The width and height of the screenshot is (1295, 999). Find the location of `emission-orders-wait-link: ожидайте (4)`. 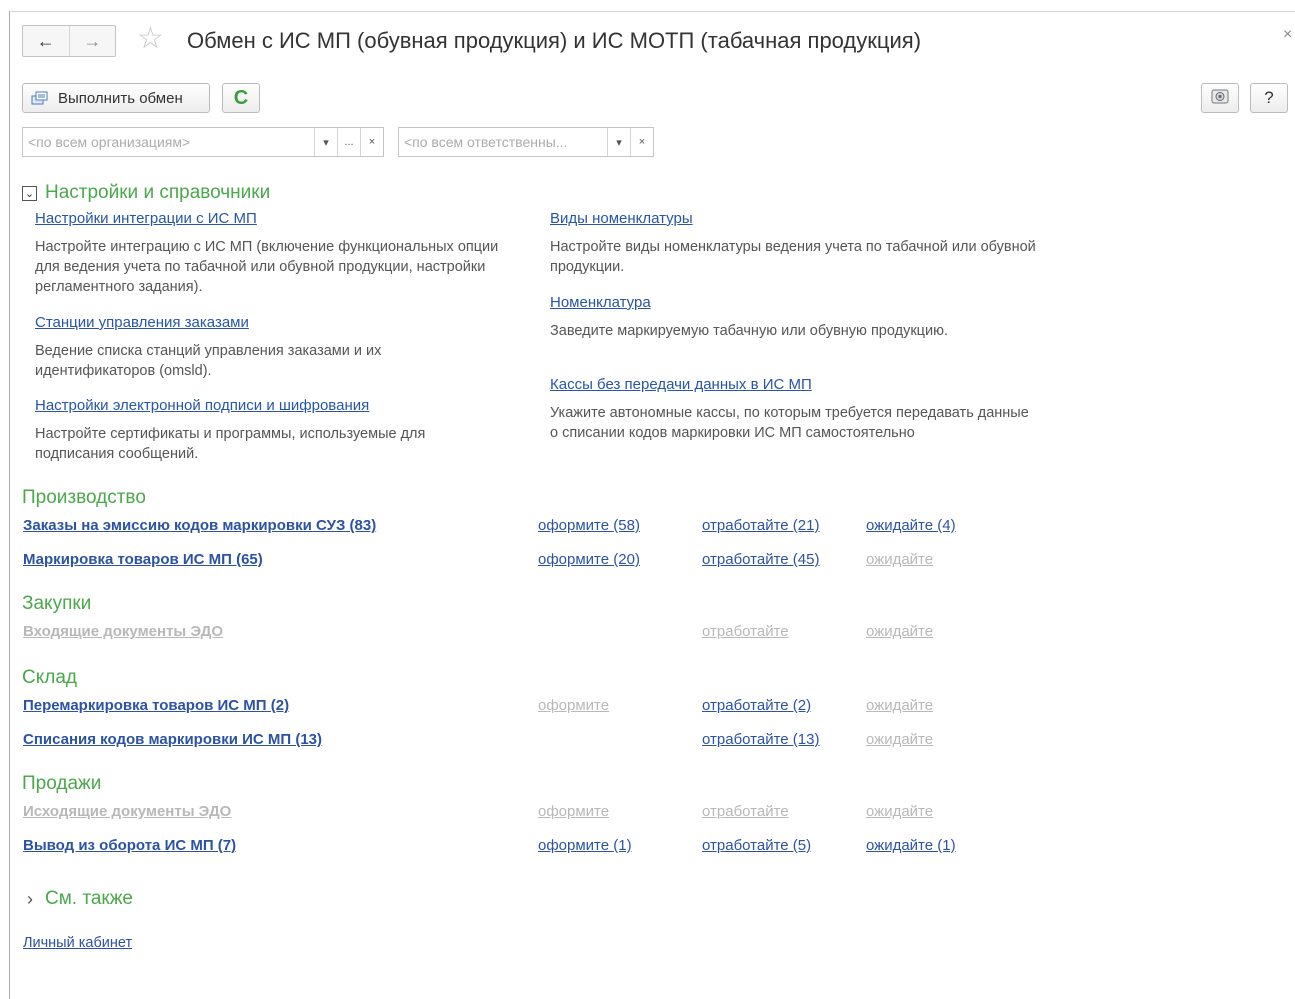

emission-orders-wait-link: ожидайте (4) is located at coordinates (911, 525).